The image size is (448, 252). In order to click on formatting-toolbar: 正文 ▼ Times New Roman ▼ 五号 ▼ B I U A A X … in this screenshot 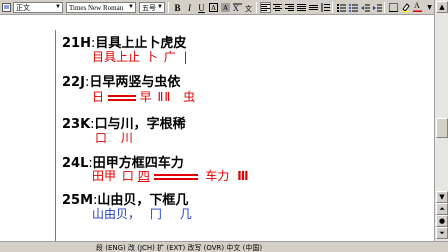, I will do `click(224, 7)`.